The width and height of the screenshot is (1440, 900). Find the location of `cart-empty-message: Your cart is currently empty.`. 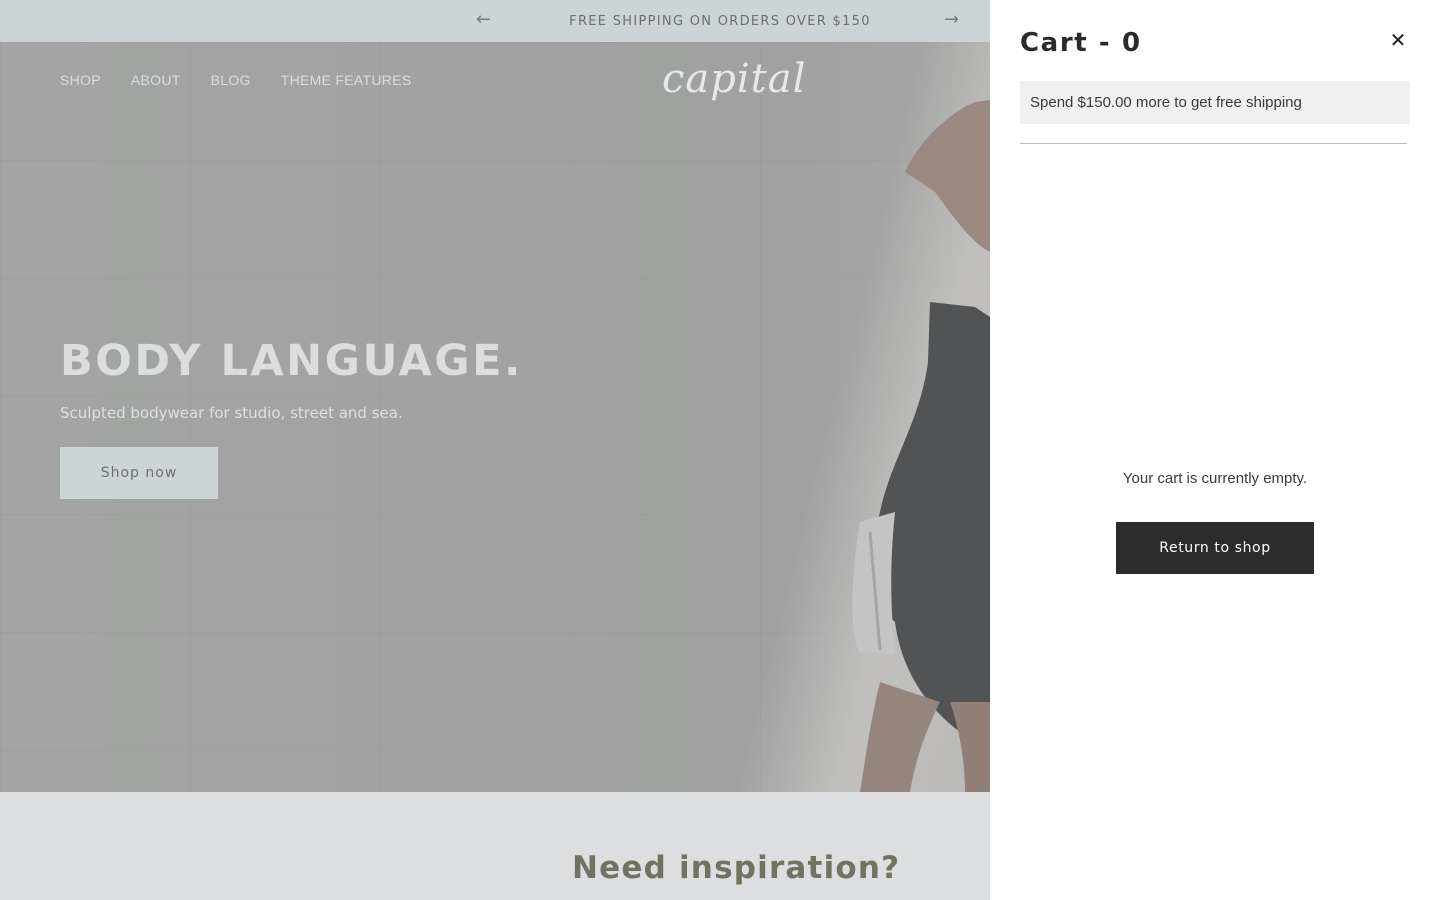

cart-empty-message: Your cart is currently empty. is located at coordinates (1215, 478).